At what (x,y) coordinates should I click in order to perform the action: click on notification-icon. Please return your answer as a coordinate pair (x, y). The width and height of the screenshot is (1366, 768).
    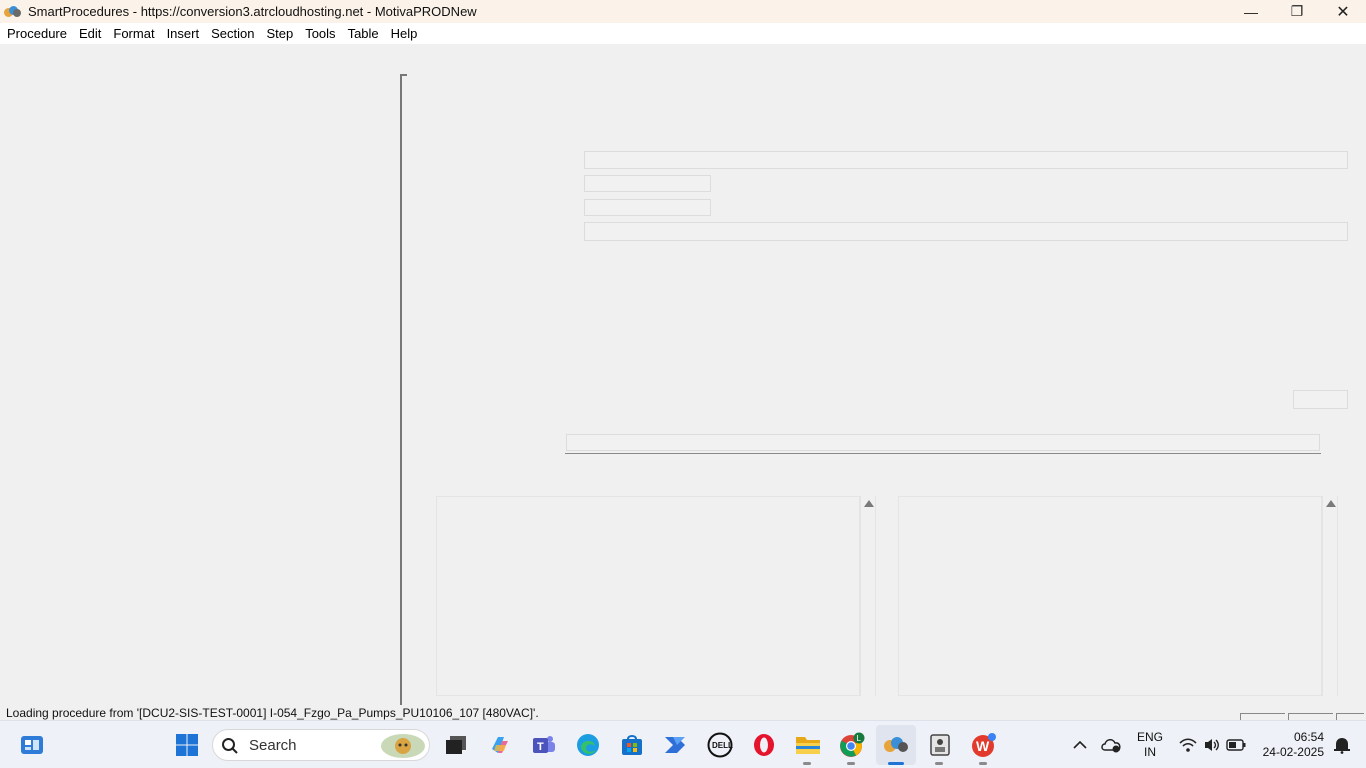
    Looking at the image, I should click on (1342, 745).